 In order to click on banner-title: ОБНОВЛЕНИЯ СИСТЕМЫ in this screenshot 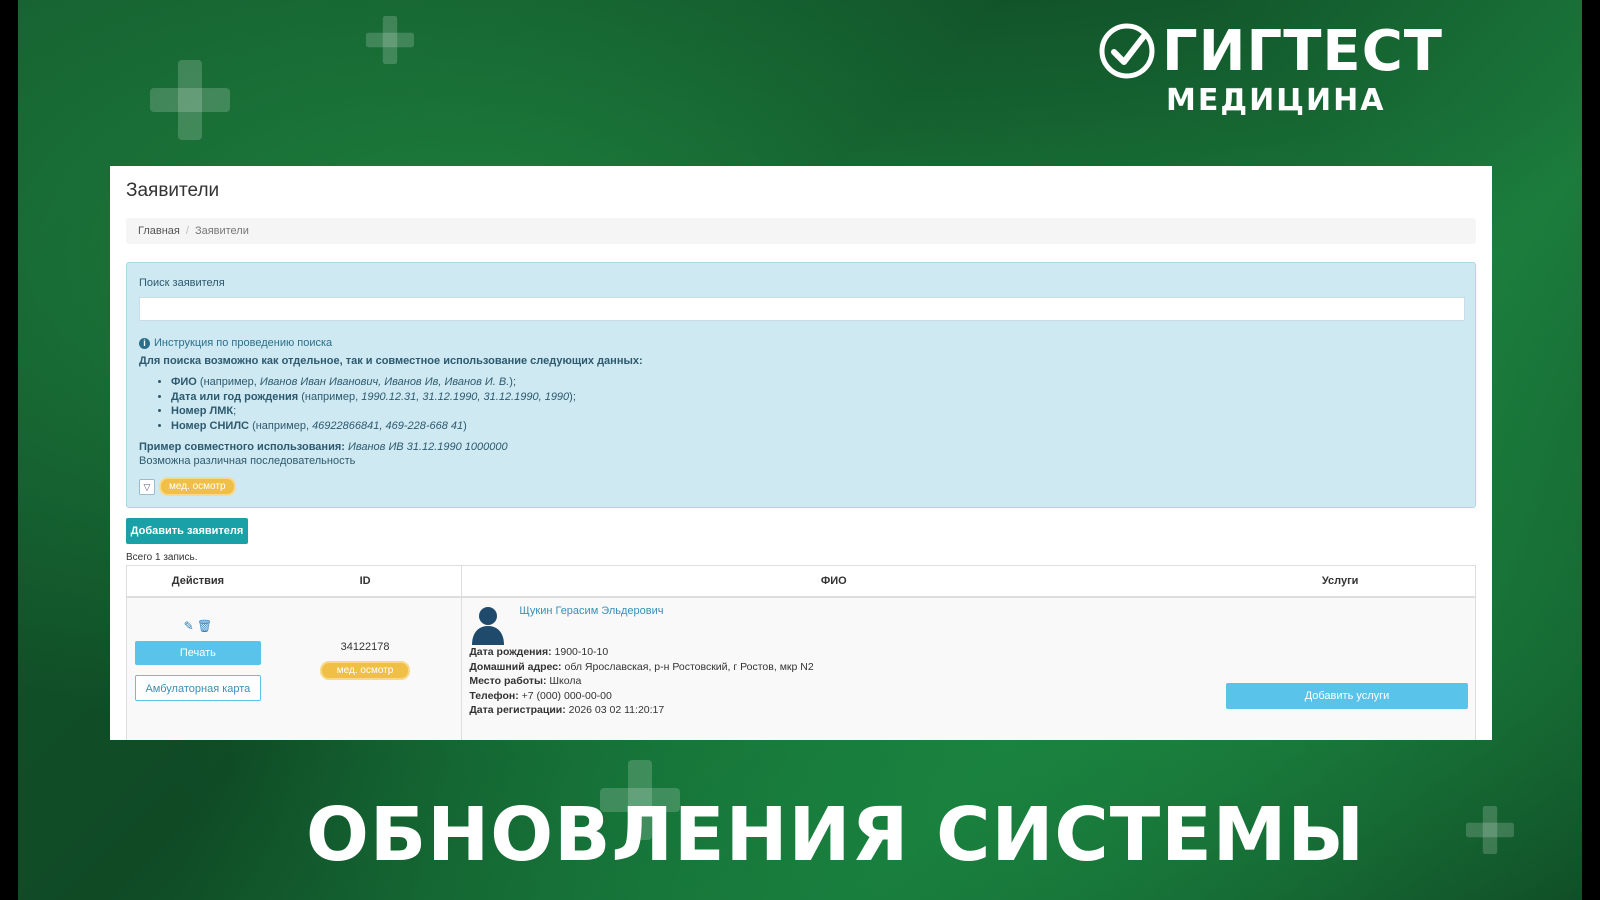, I will do `click(836, 835)`.